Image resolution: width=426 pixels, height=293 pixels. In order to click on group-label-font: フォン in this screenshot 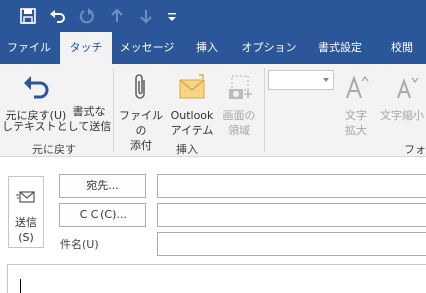, I will do `click(415, 149)`.